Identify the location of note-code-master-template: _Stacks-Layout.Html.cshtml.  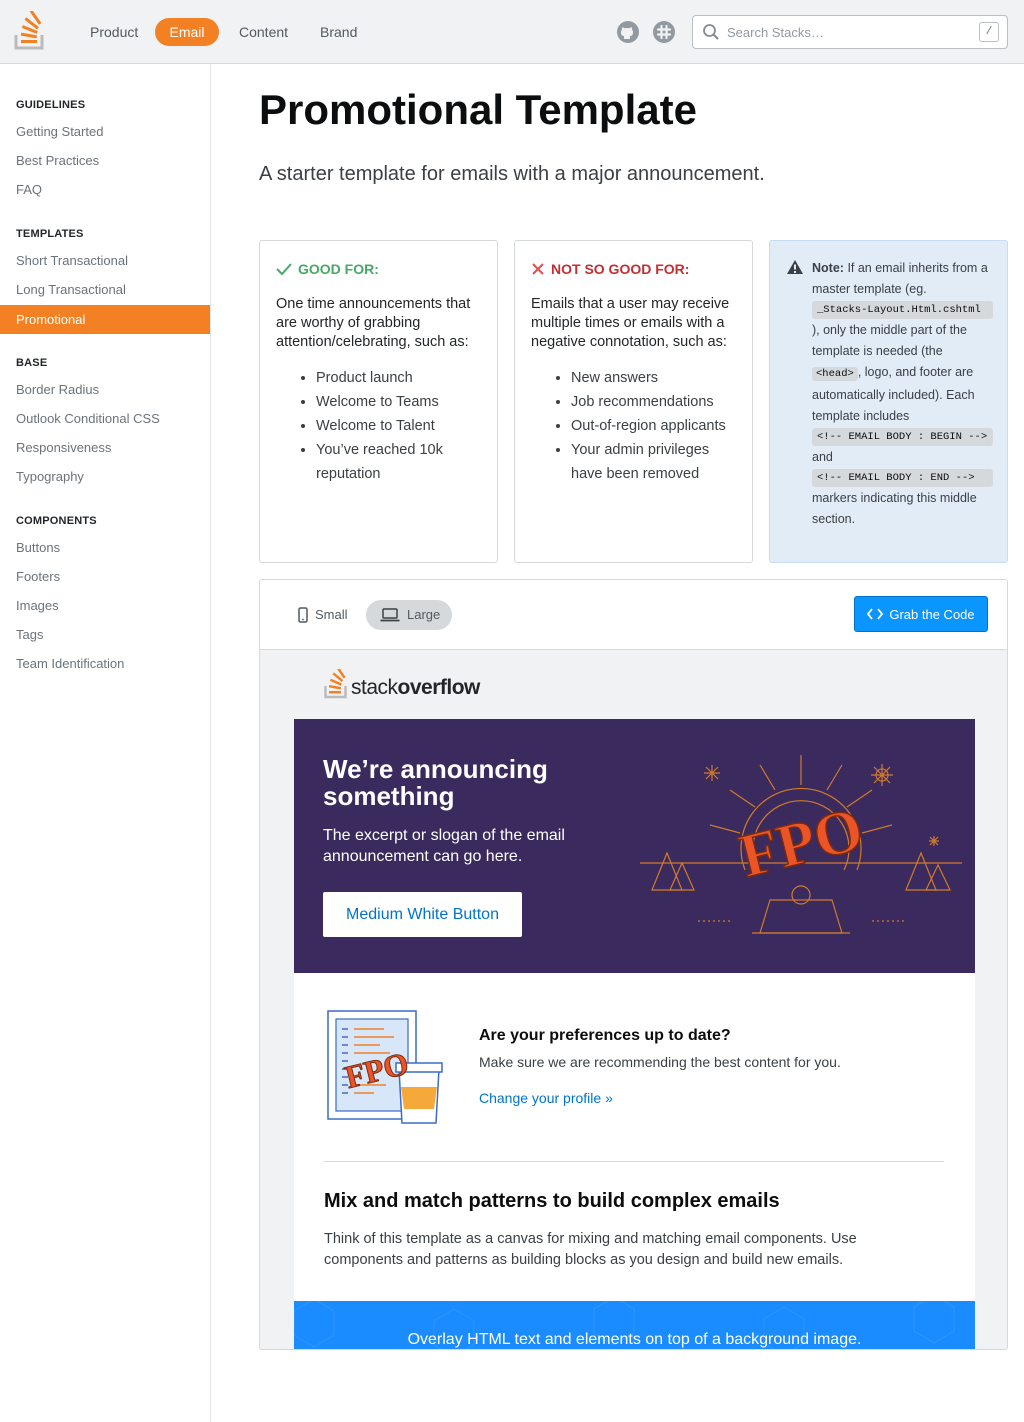
(902, 310).